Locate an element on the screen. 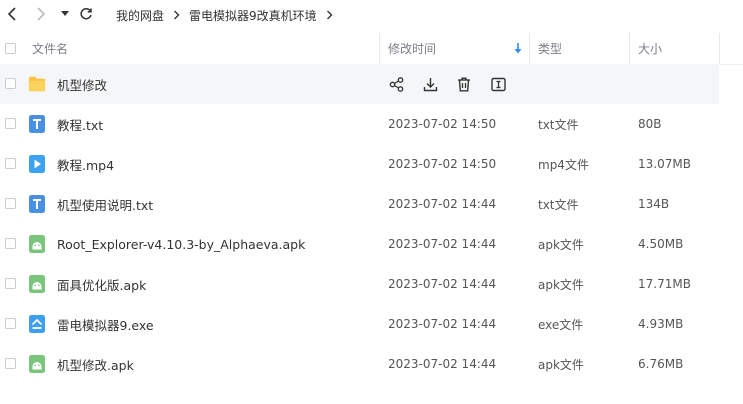 The width and height of the screenshot is (743, 404). forward-button is located at coordinates (41, 14).